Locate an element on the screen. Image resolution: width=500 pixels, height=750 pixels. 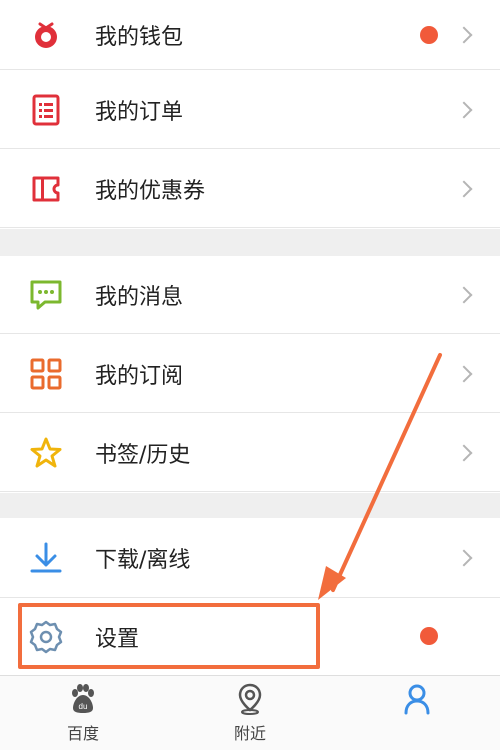
svg-text: du is located at coordinates (83, 706).